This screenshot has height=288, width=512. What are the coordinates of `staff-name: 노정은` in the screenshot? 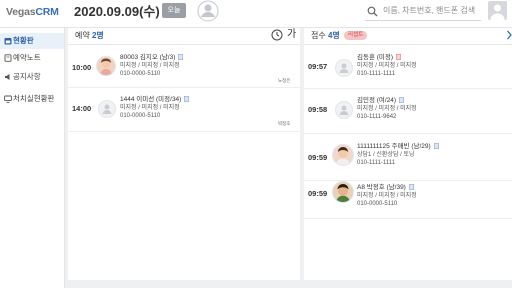 It's located at (284, 80).